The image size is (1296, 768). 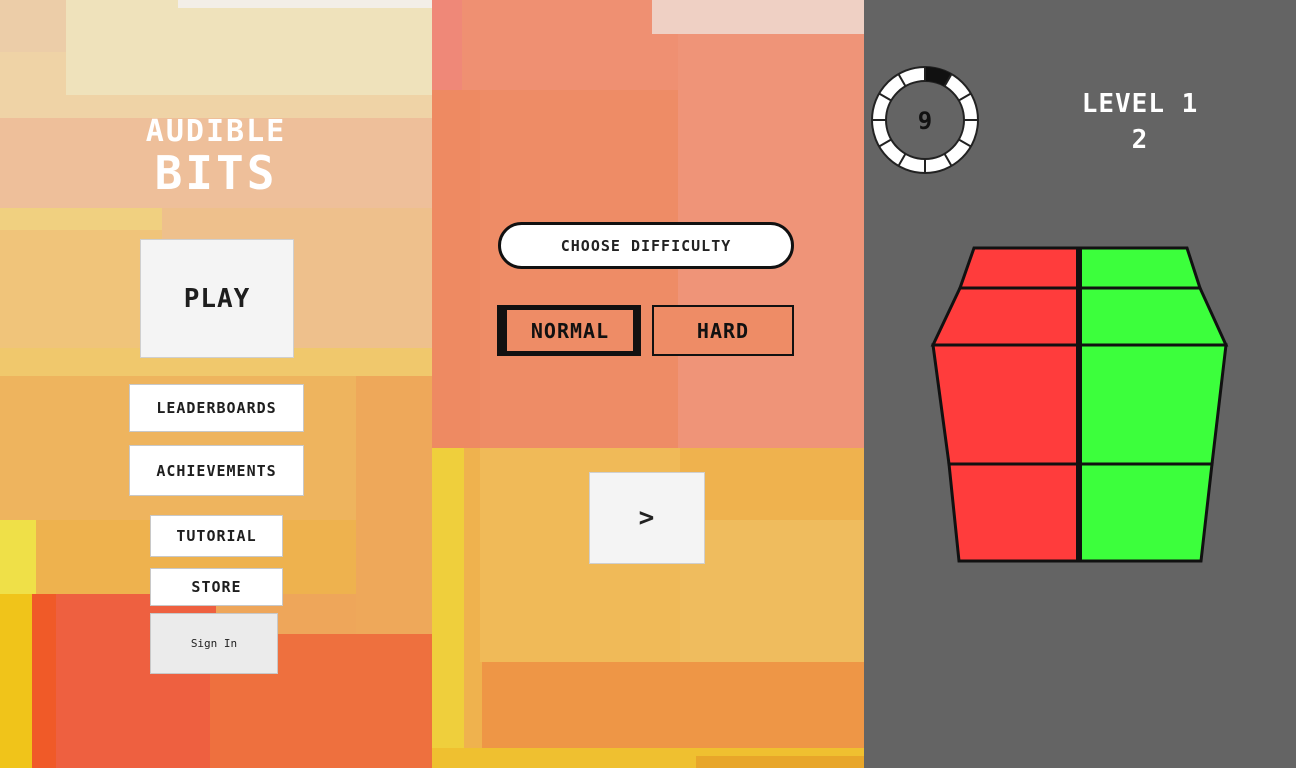 I want to click on choose-difficulty-label: CHOOSE DIFFICULTY, so click(x=646, y=245).